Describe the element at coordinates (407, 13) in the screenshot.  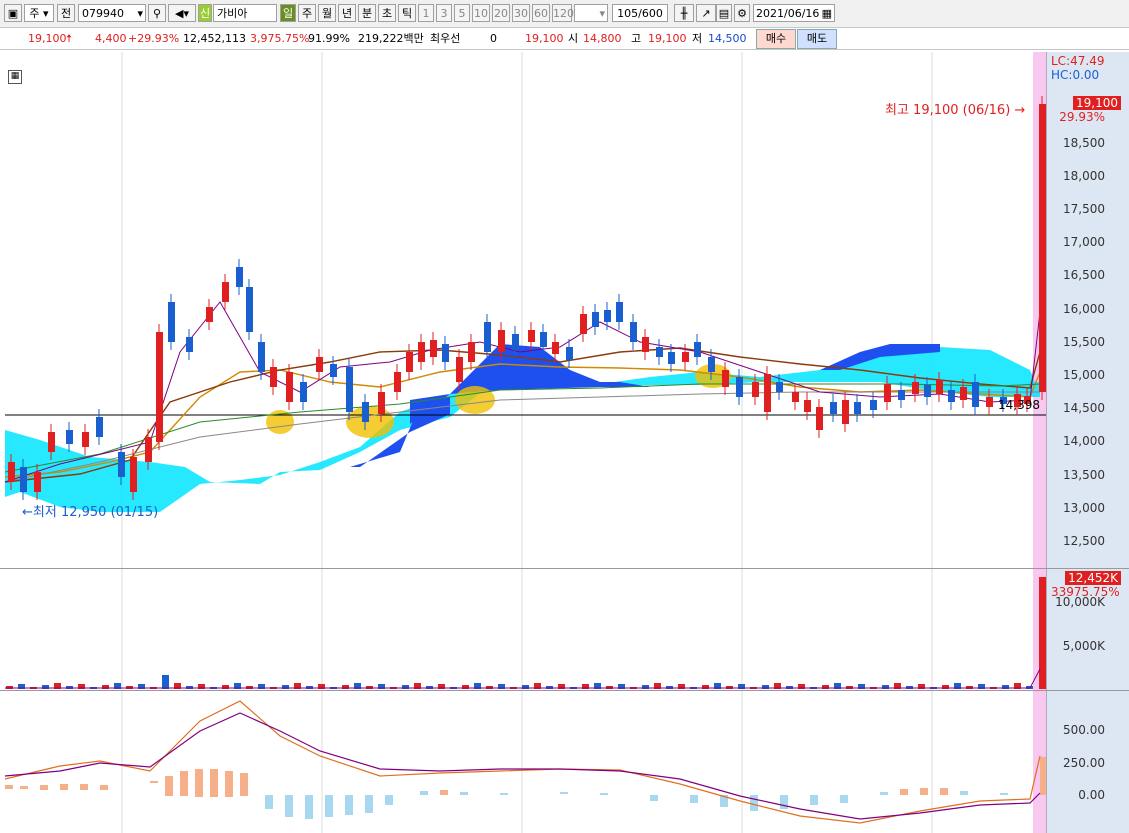
I see `period-tick-tab: 틱` at that location.